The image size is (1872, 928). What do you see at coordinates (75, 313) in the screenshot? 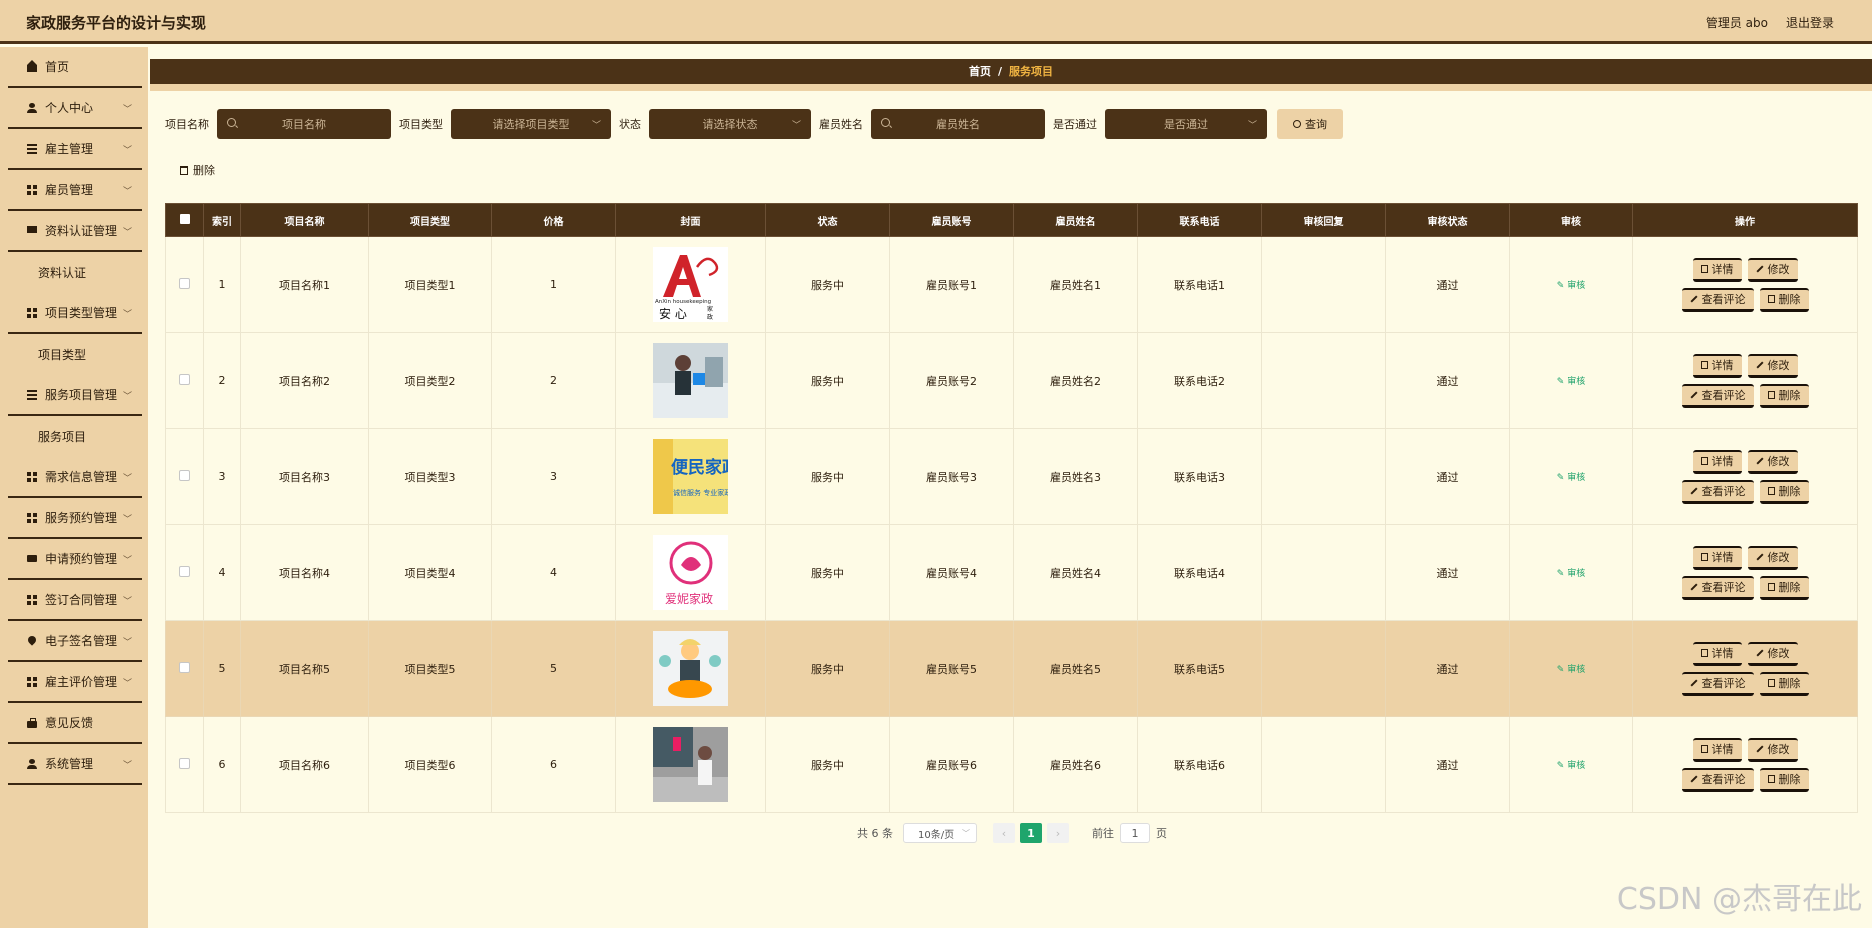
I see `sidebar-item: 项目类型管理 ﹀` at bounding box center [75, 313].